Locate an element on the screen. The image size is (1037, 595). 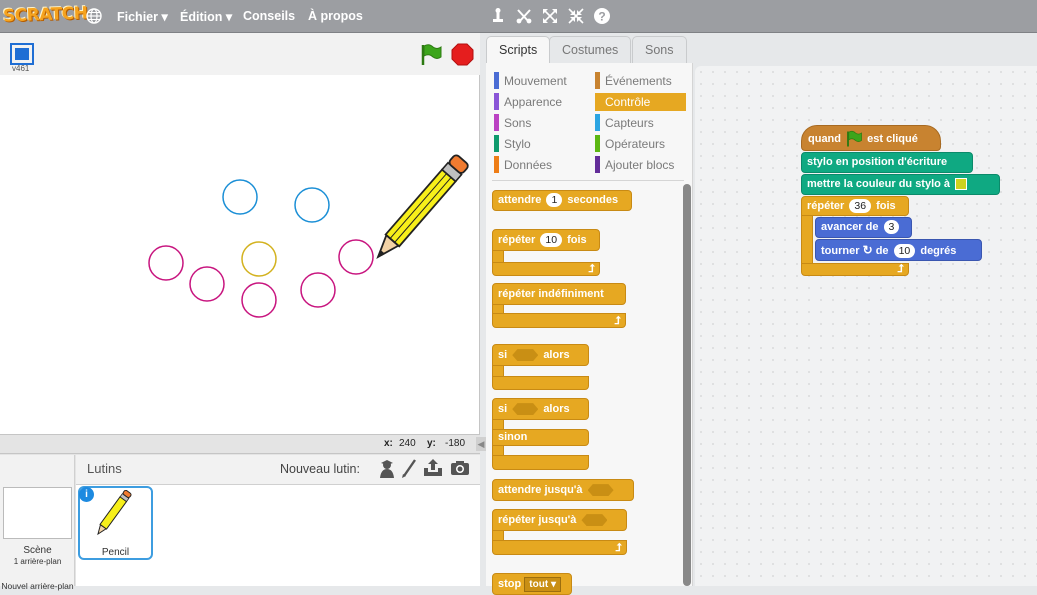
block-repeat: répéter 10 fois is located at coordinates (546, 240).